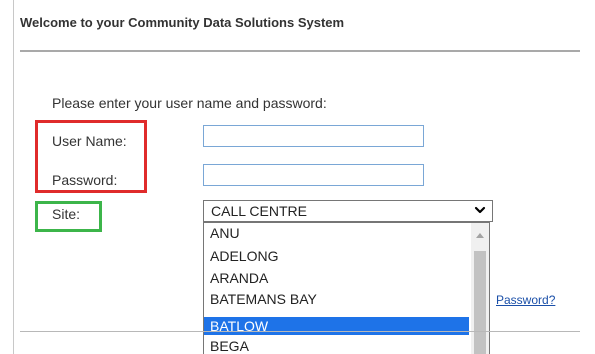 This screenshot has height=354, width=595. Describe the element at coordinates (300, 51) in the screenshot. I see `header-divider` at that location.